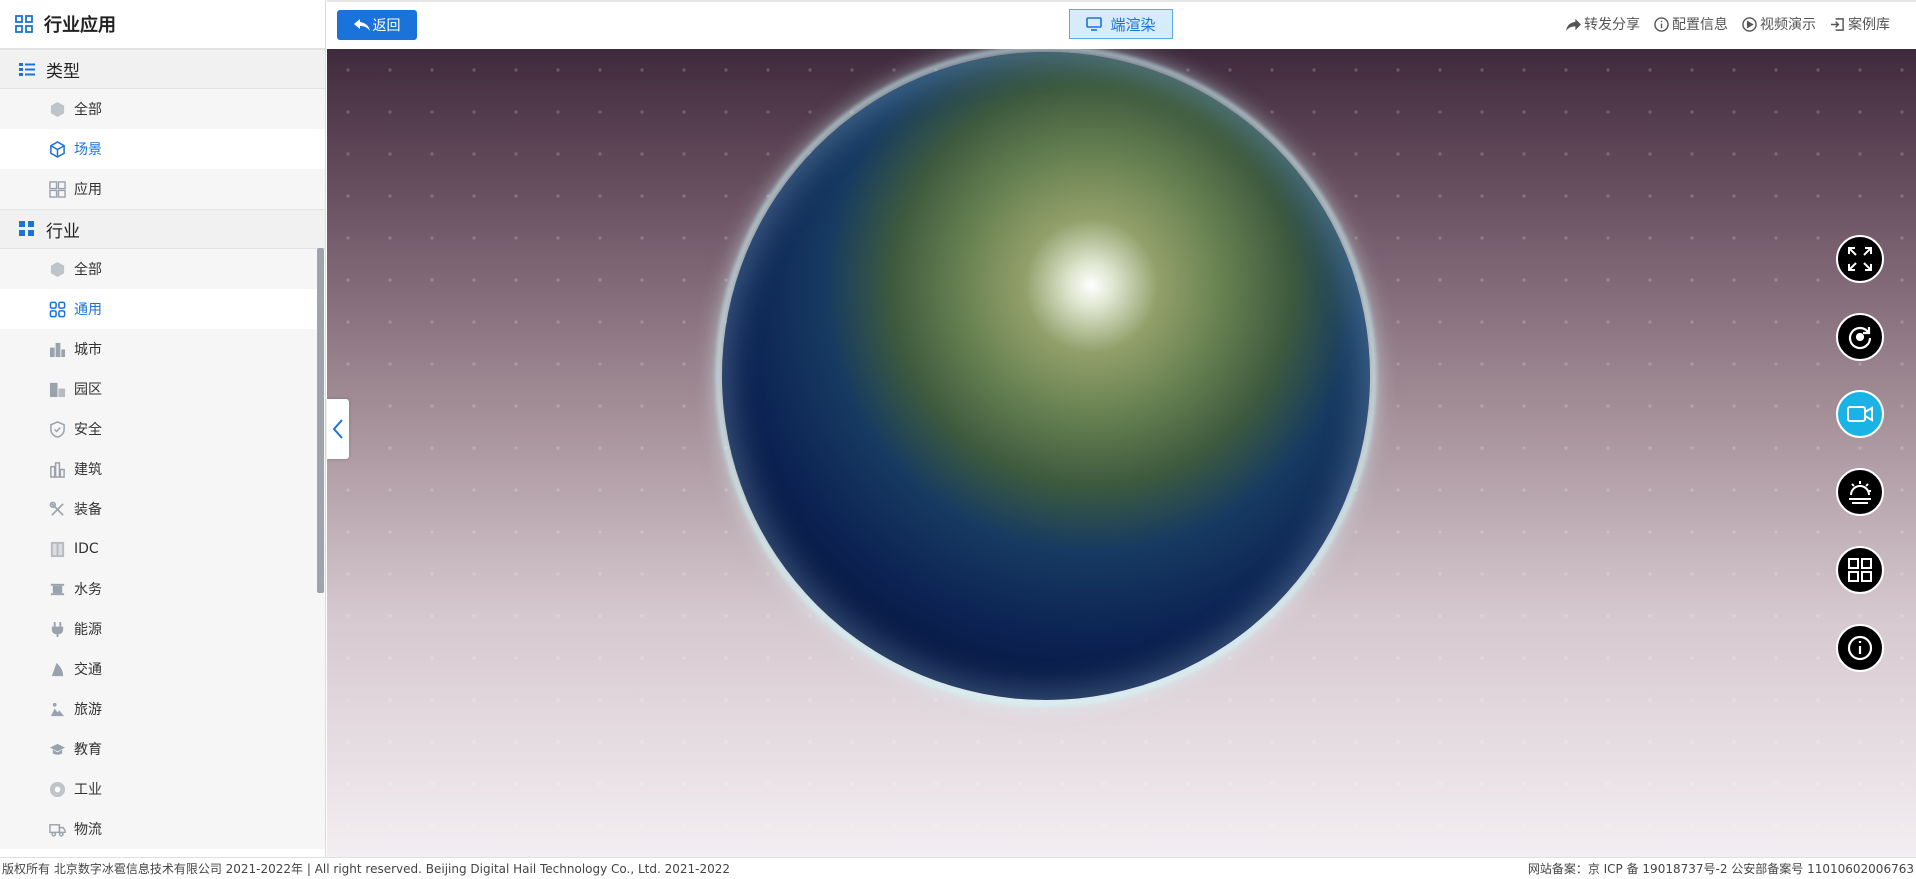 Image resolution: width=1916 pixels, height=879 pixels. What do you see at coordinates (1661, 24) in the screenshot?
I see `info-icon` at bounding box center [1661, 24].